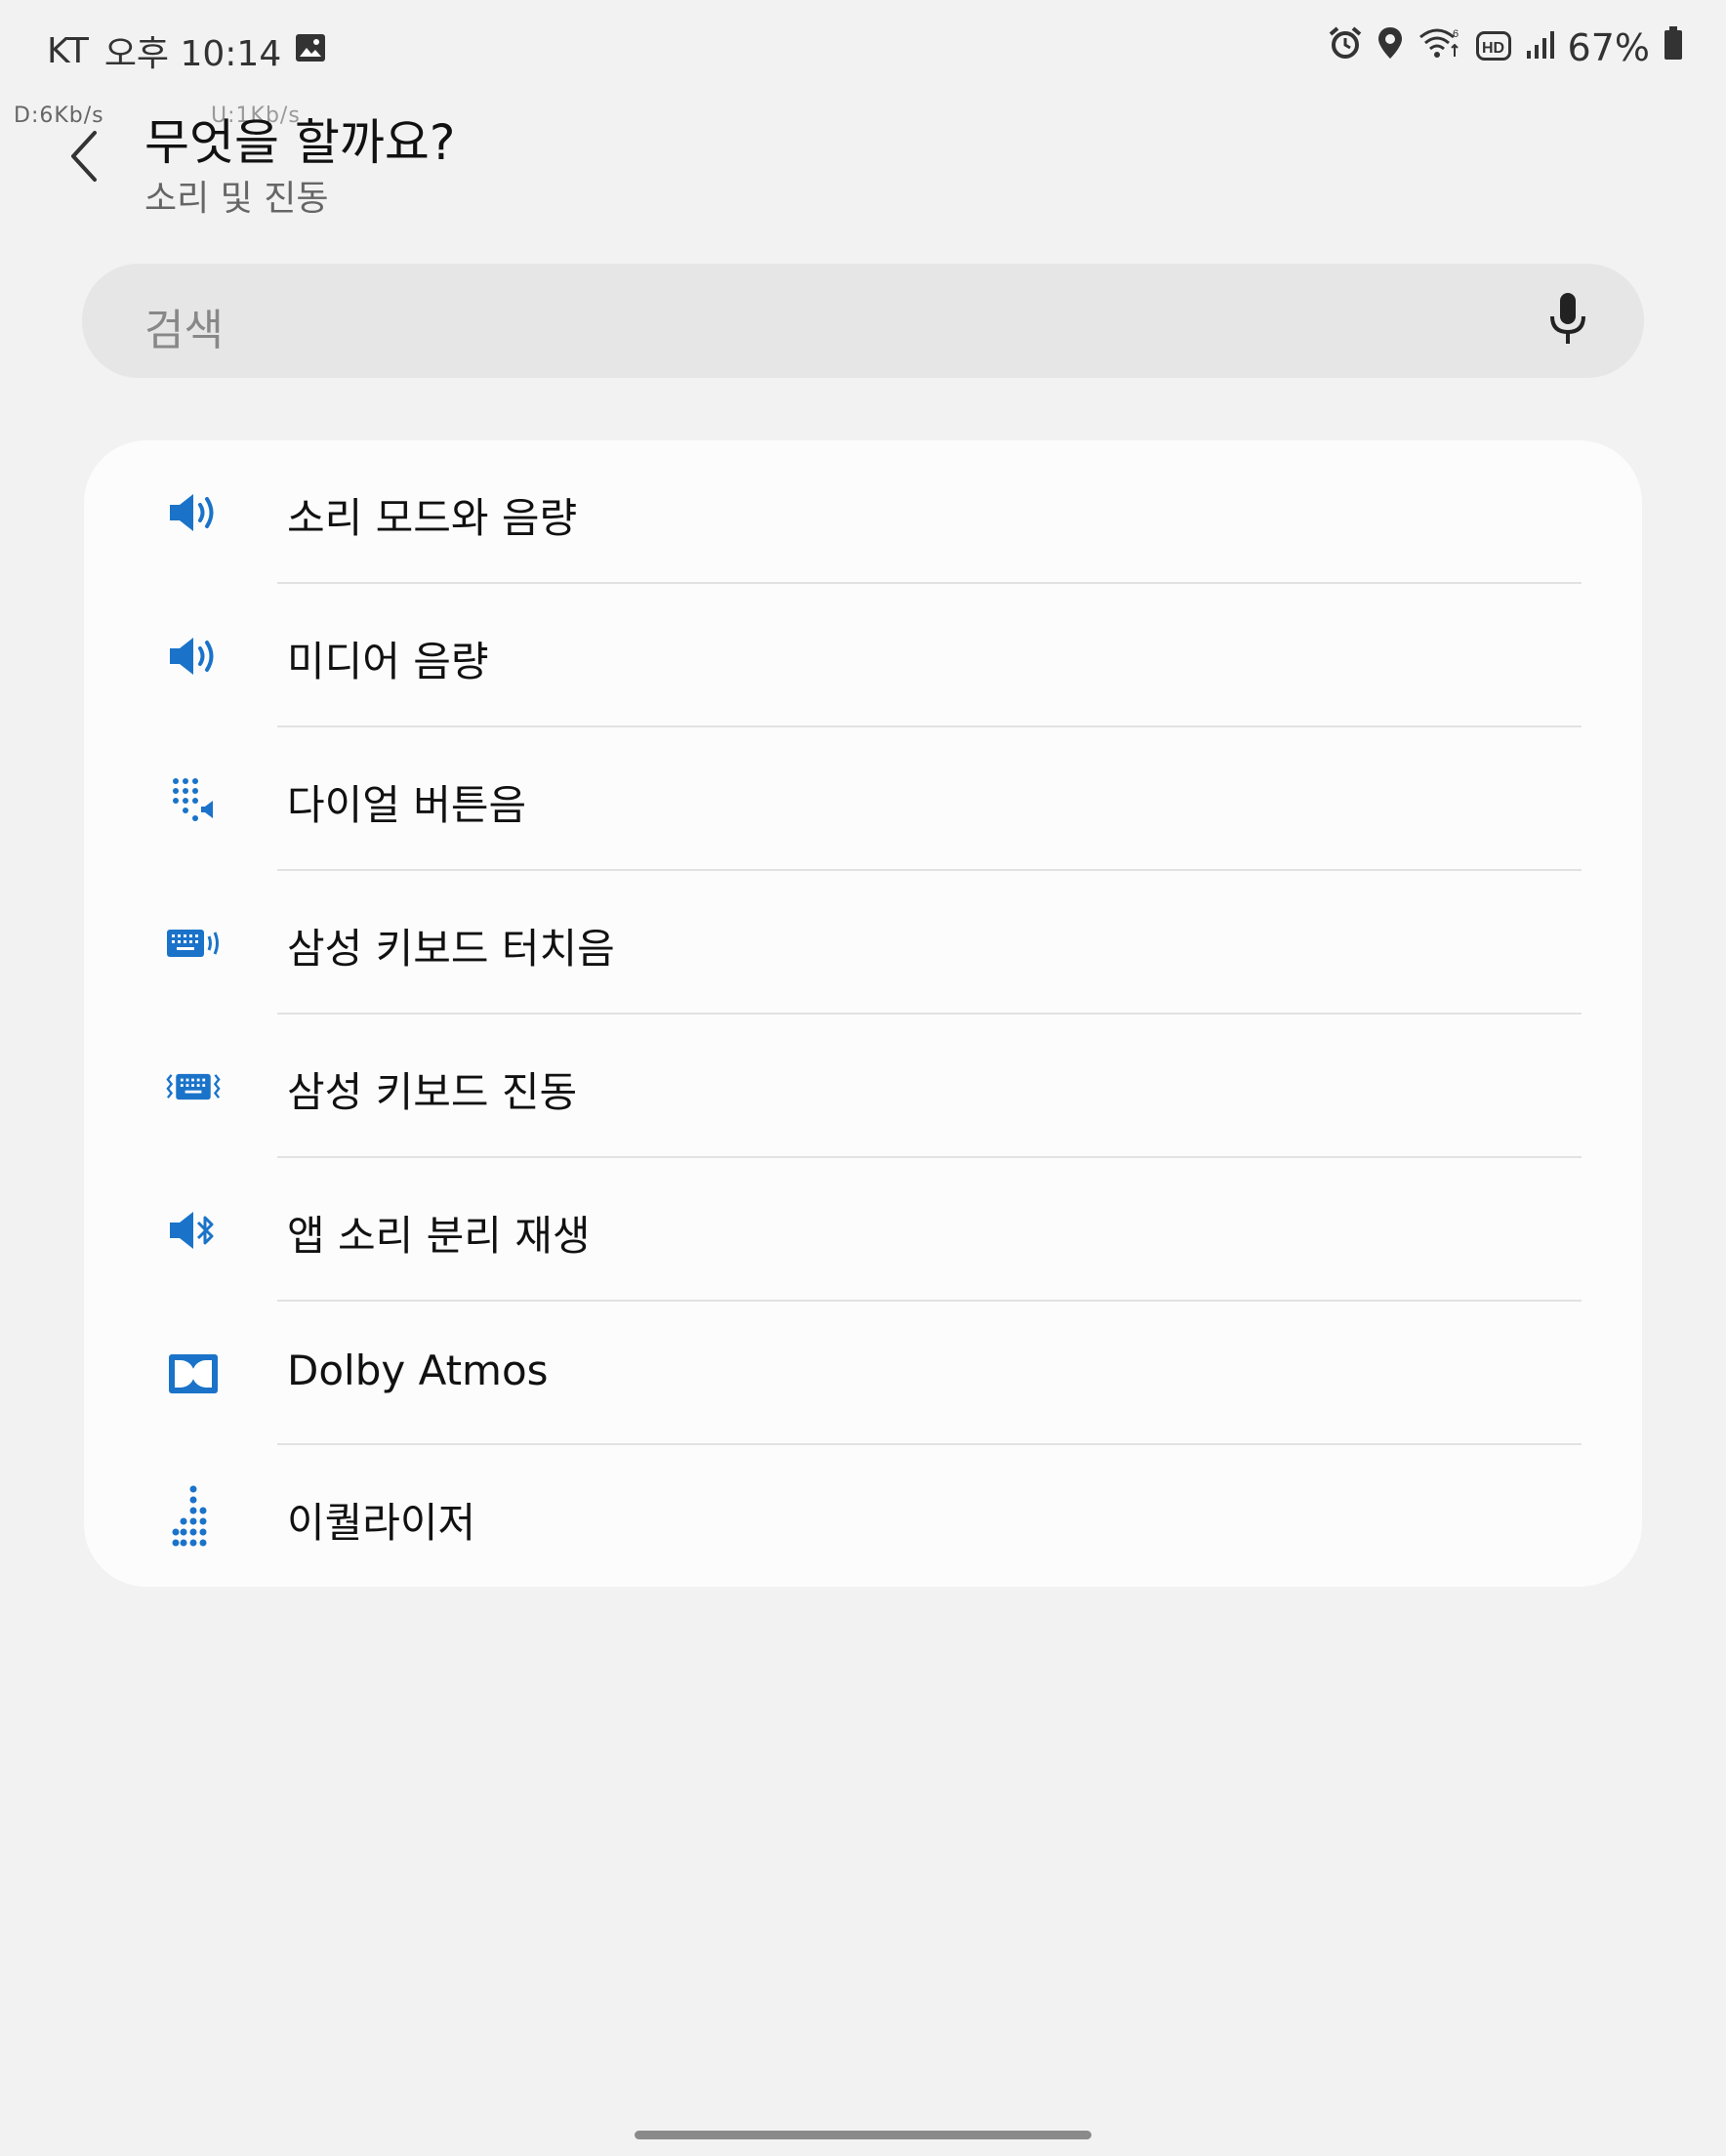  What do you see at coordinates (863, 799) in the screenshot?
I see `list-item: 다이얼 버튼음` at bounding box center [863, 799].